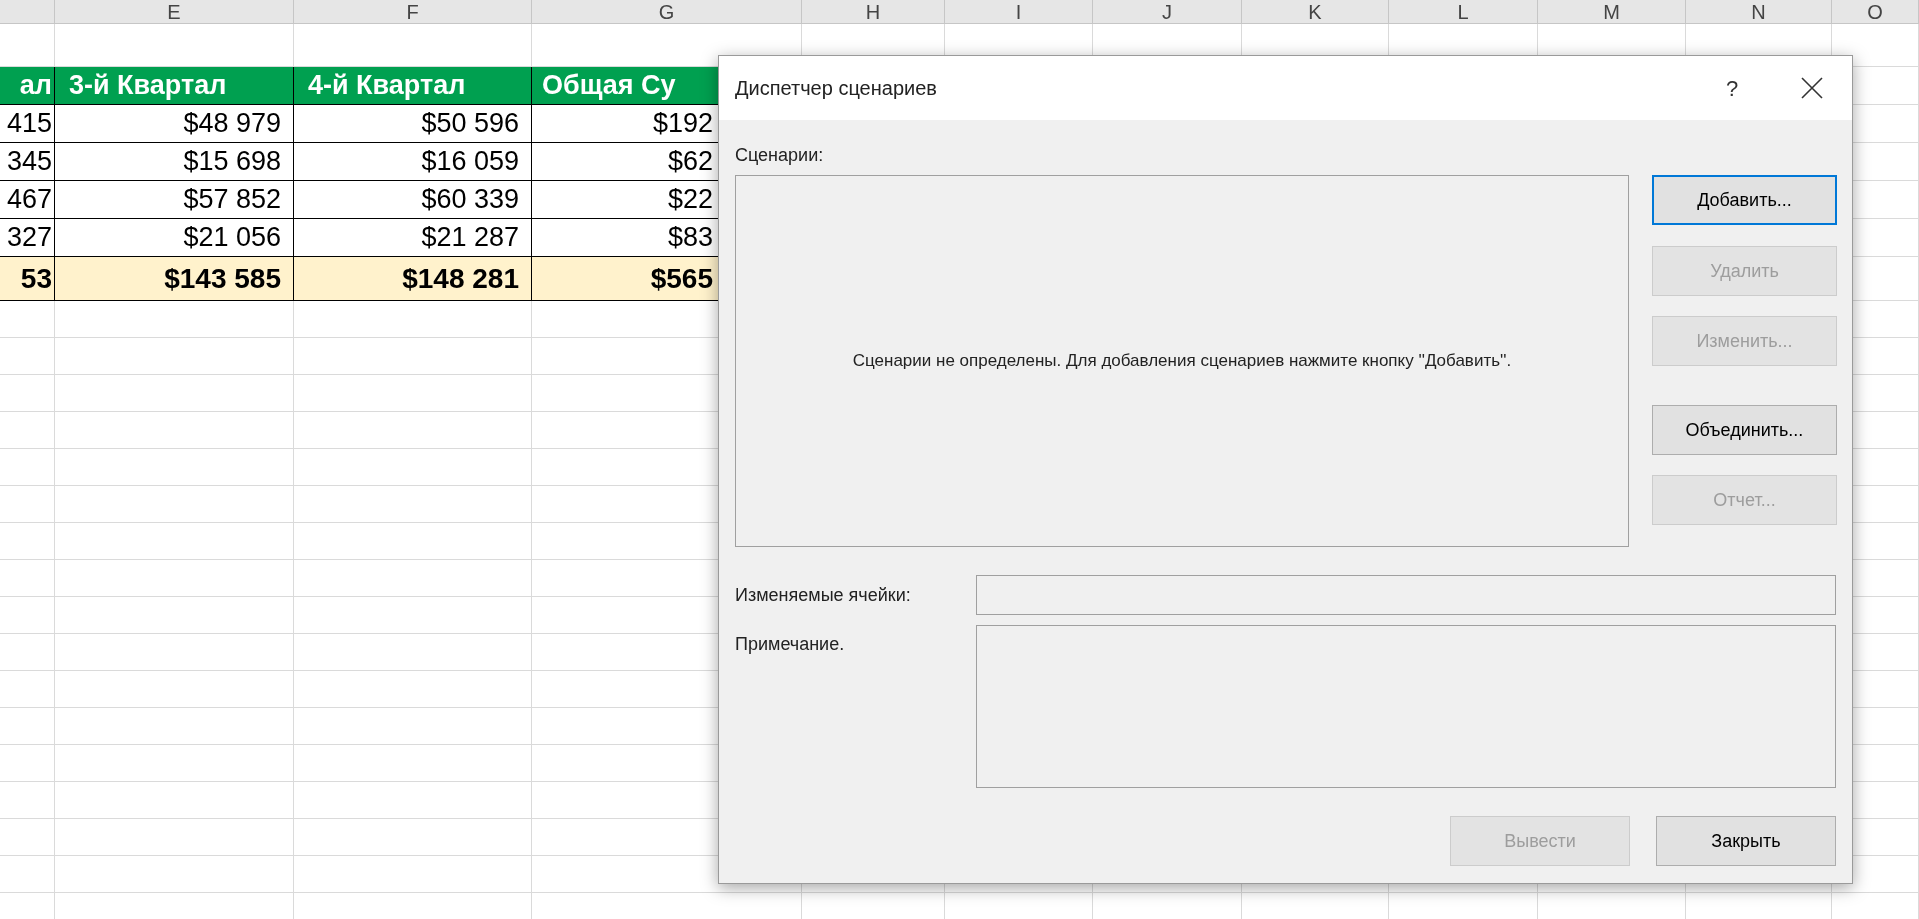  Describe the element at coordinates (27, 162) in the screenshot. I see `table-cell: 345` at that location.